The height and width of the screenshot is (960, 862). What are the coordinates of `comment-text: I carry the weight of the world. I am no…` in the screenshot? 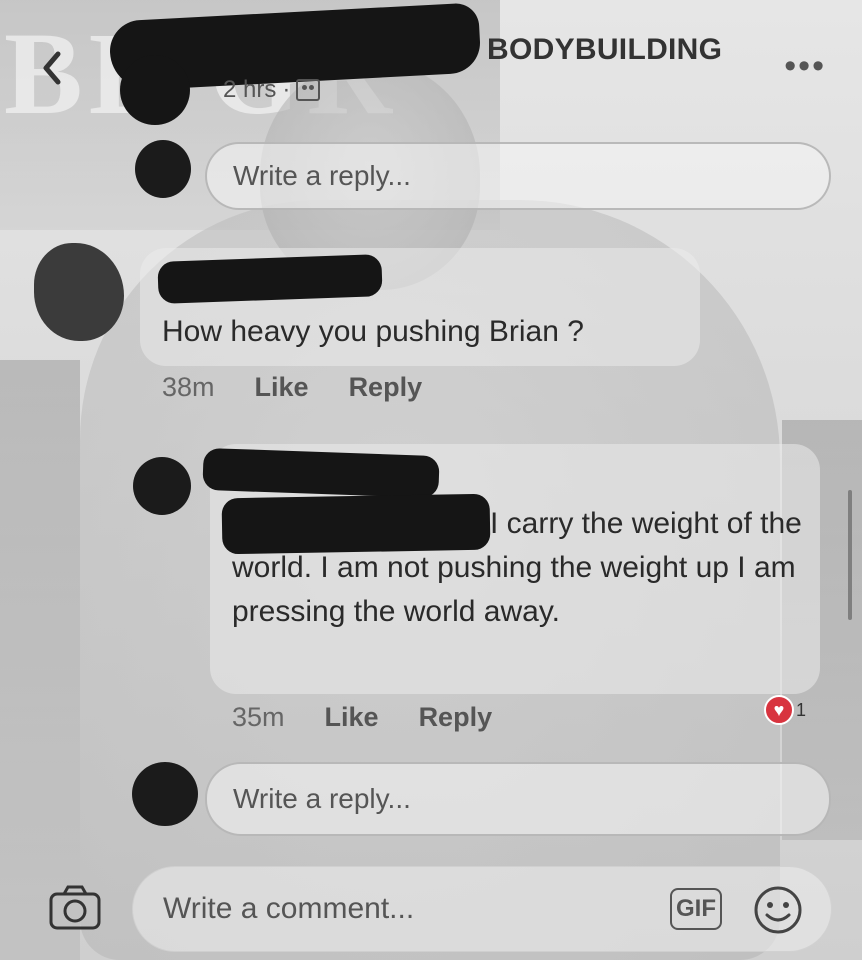 It's located at (517, 567).